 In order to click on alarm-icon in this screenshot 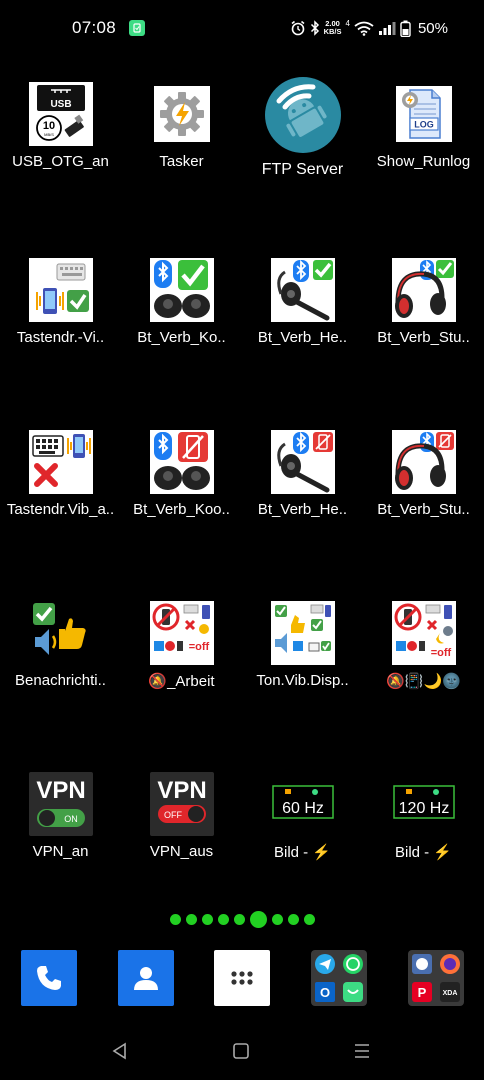, I will do `click(298, 28)`.